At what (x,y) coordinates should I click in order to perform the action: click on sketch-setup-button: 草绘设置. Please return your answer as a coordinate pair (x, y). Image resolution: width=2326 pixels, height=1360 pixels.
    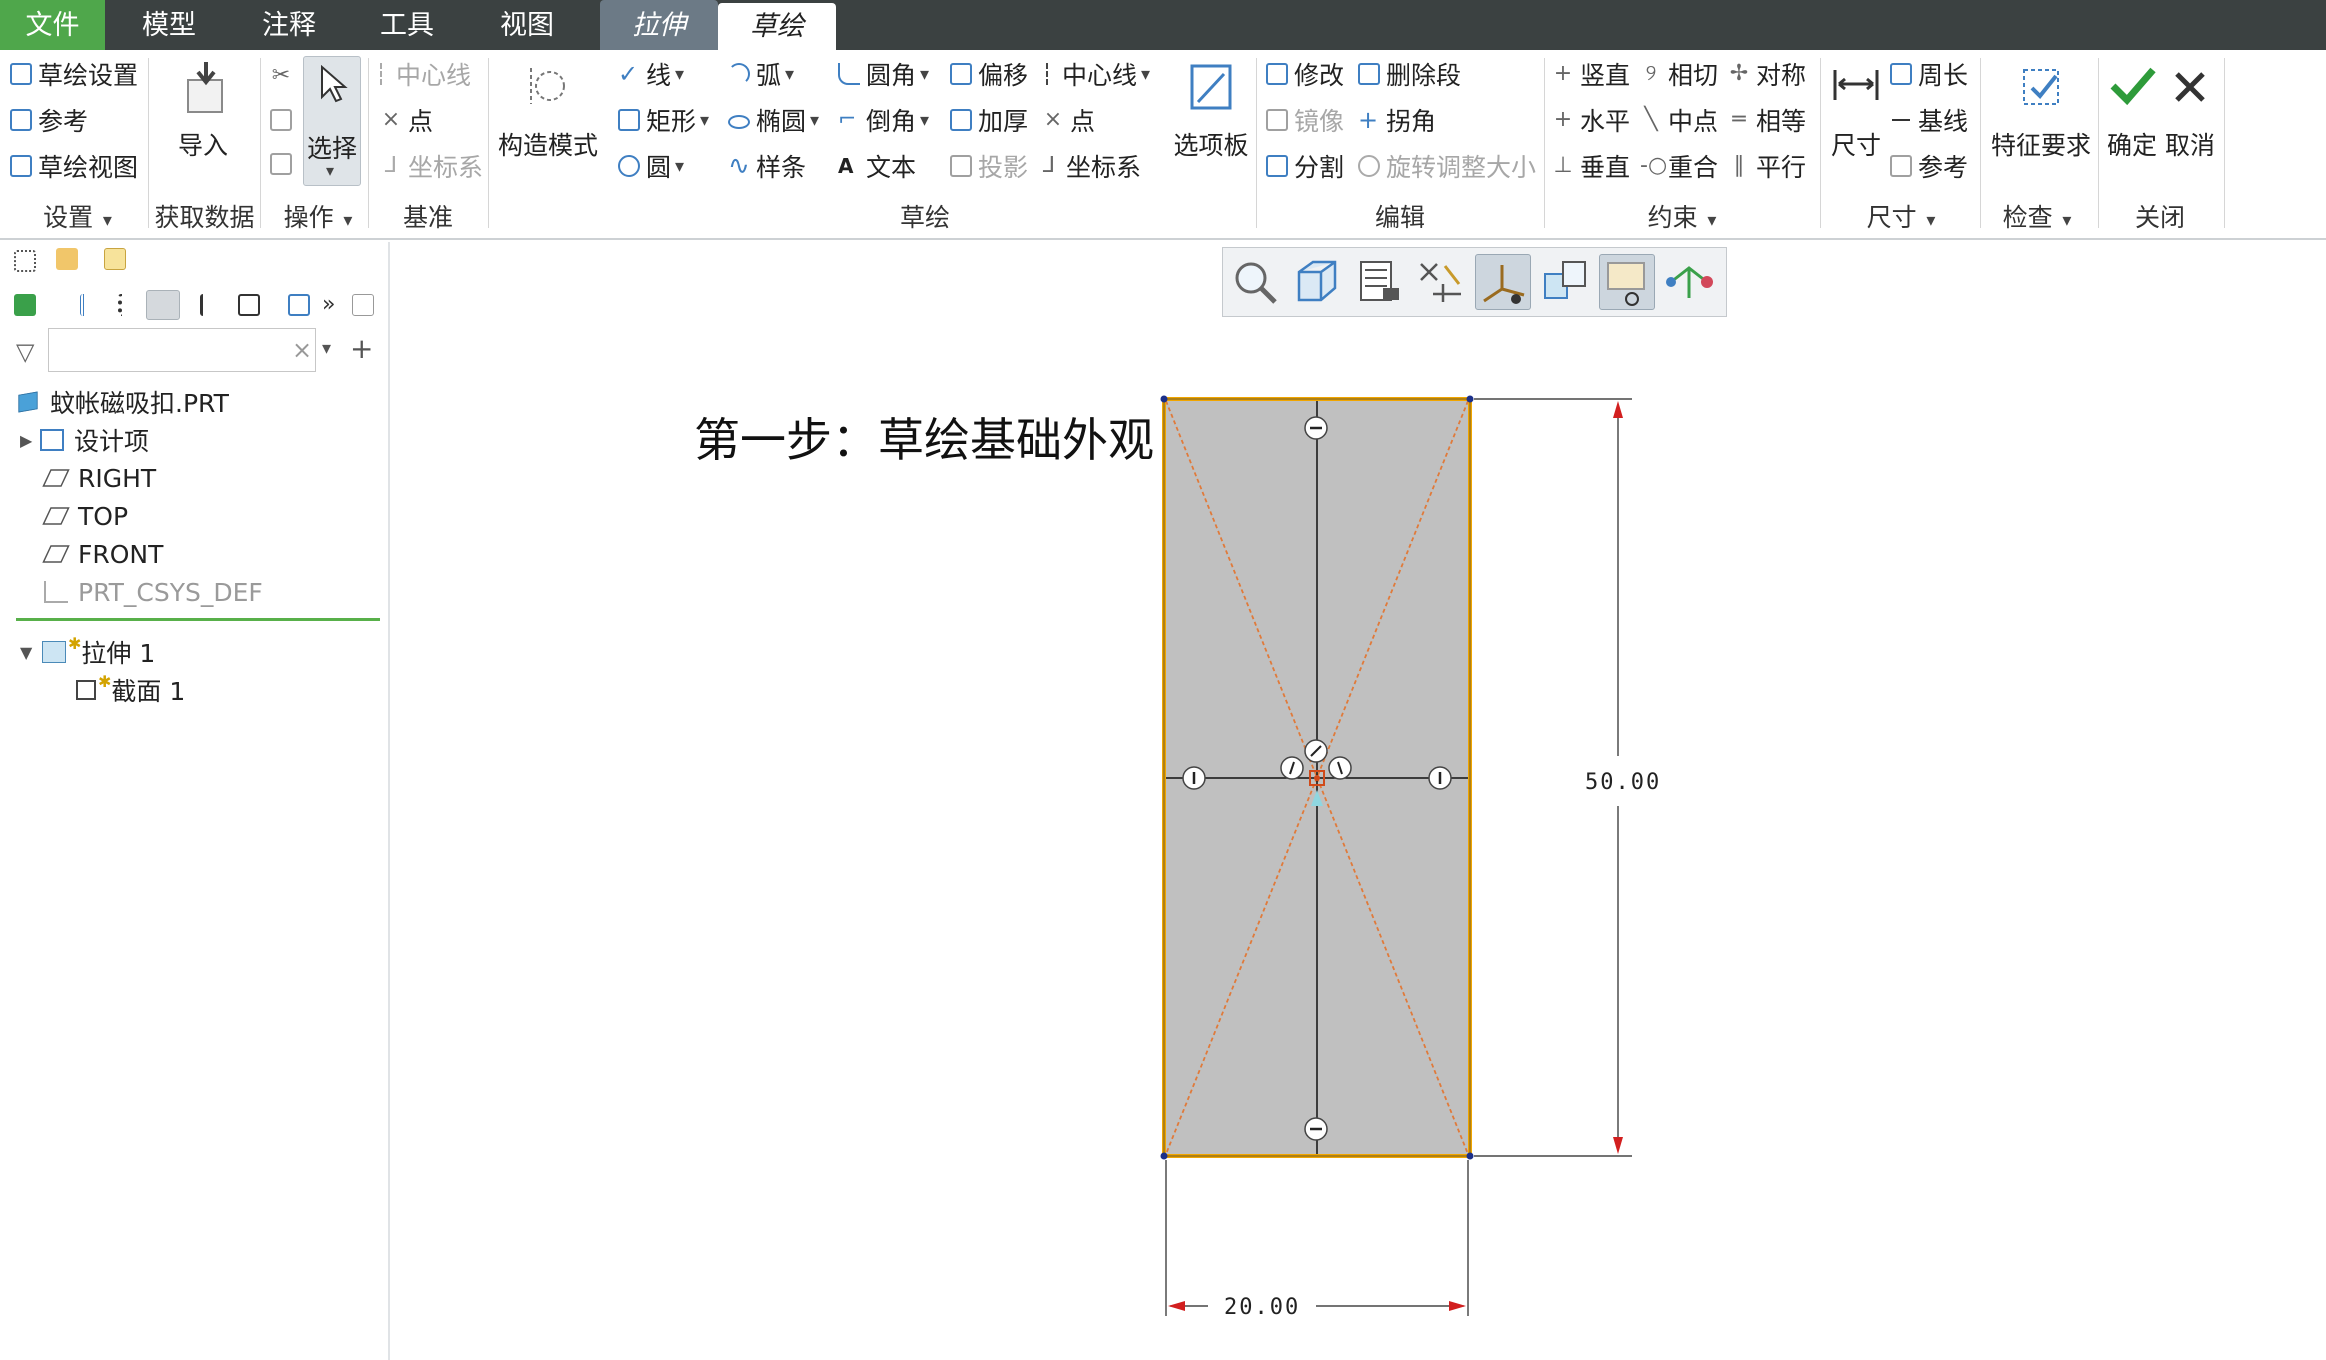
    Looking at the image, I should click on (74, 74).